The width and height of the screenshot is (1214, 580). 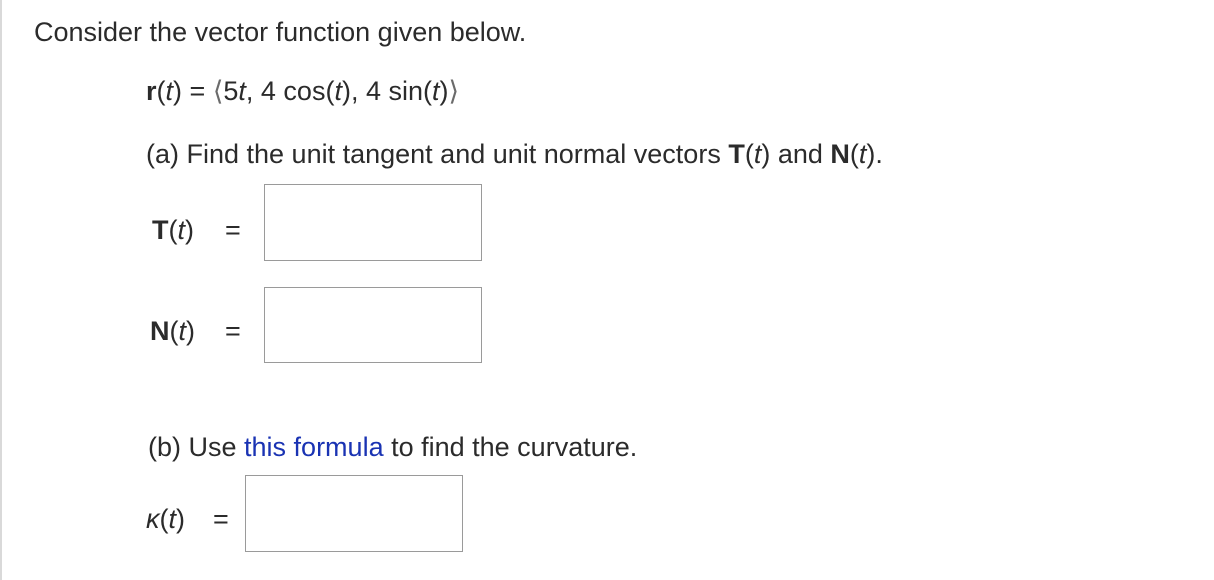 I want to click on paren-equals: ) =, so click(x=189, y=91).